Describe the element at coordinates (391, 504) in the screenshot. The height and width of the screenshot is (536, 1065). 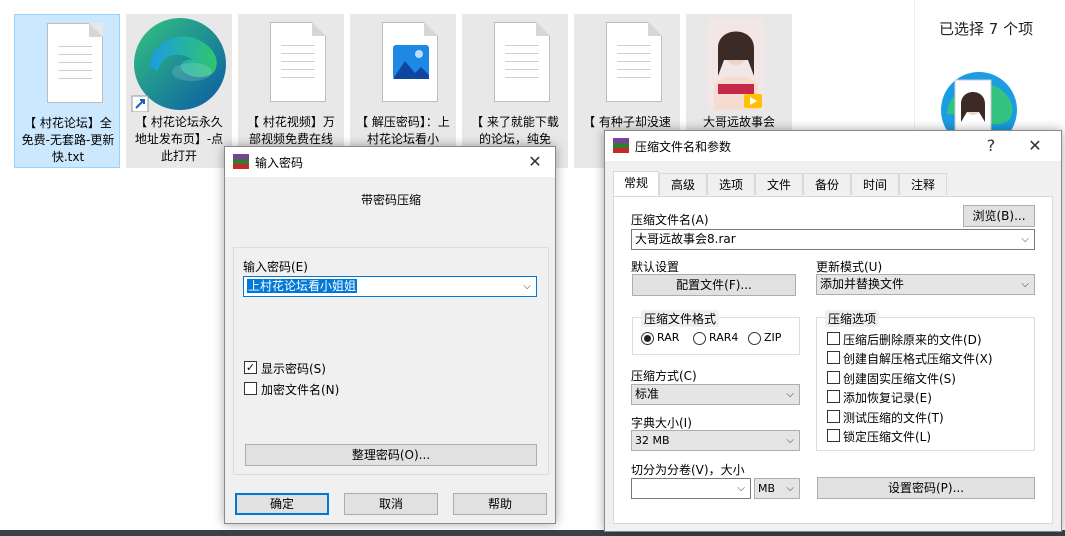
I see `cancel-button: 取消` at that location.